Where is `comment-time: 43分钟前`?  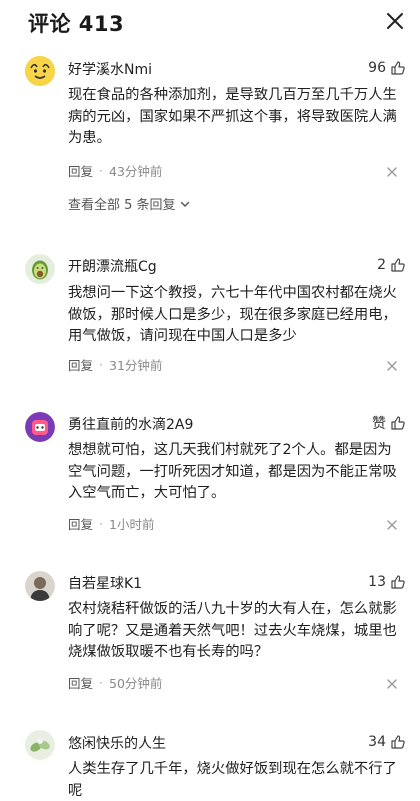 comment-time: 43分钟前 is located at coordinates (136, 171).